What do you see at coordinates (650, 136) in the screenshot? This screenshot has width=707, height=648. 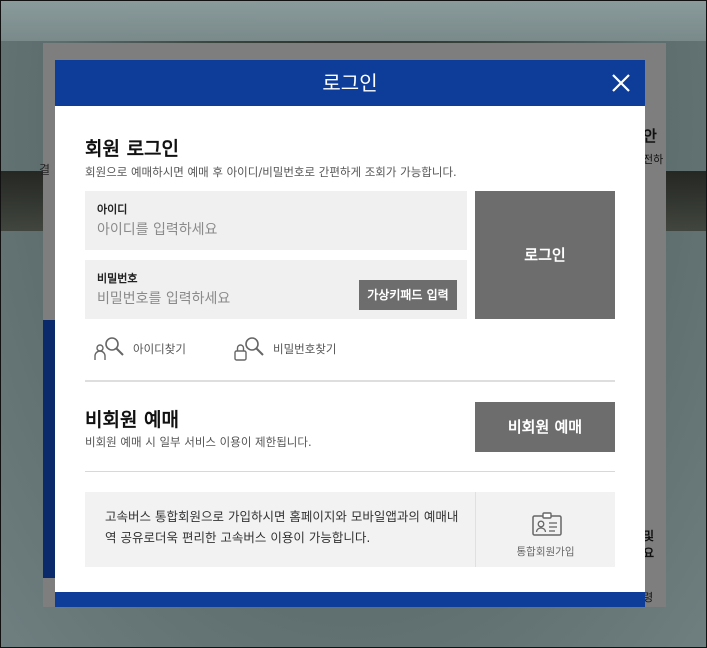 I see `underlying-title-right: 안` at bounding box center [650, 136].